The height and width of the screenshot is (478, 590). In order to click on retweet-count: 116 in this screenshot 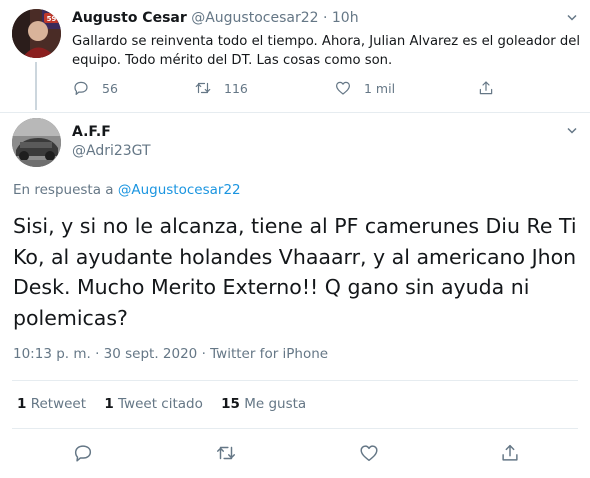, I will do `click(236, 88)`.